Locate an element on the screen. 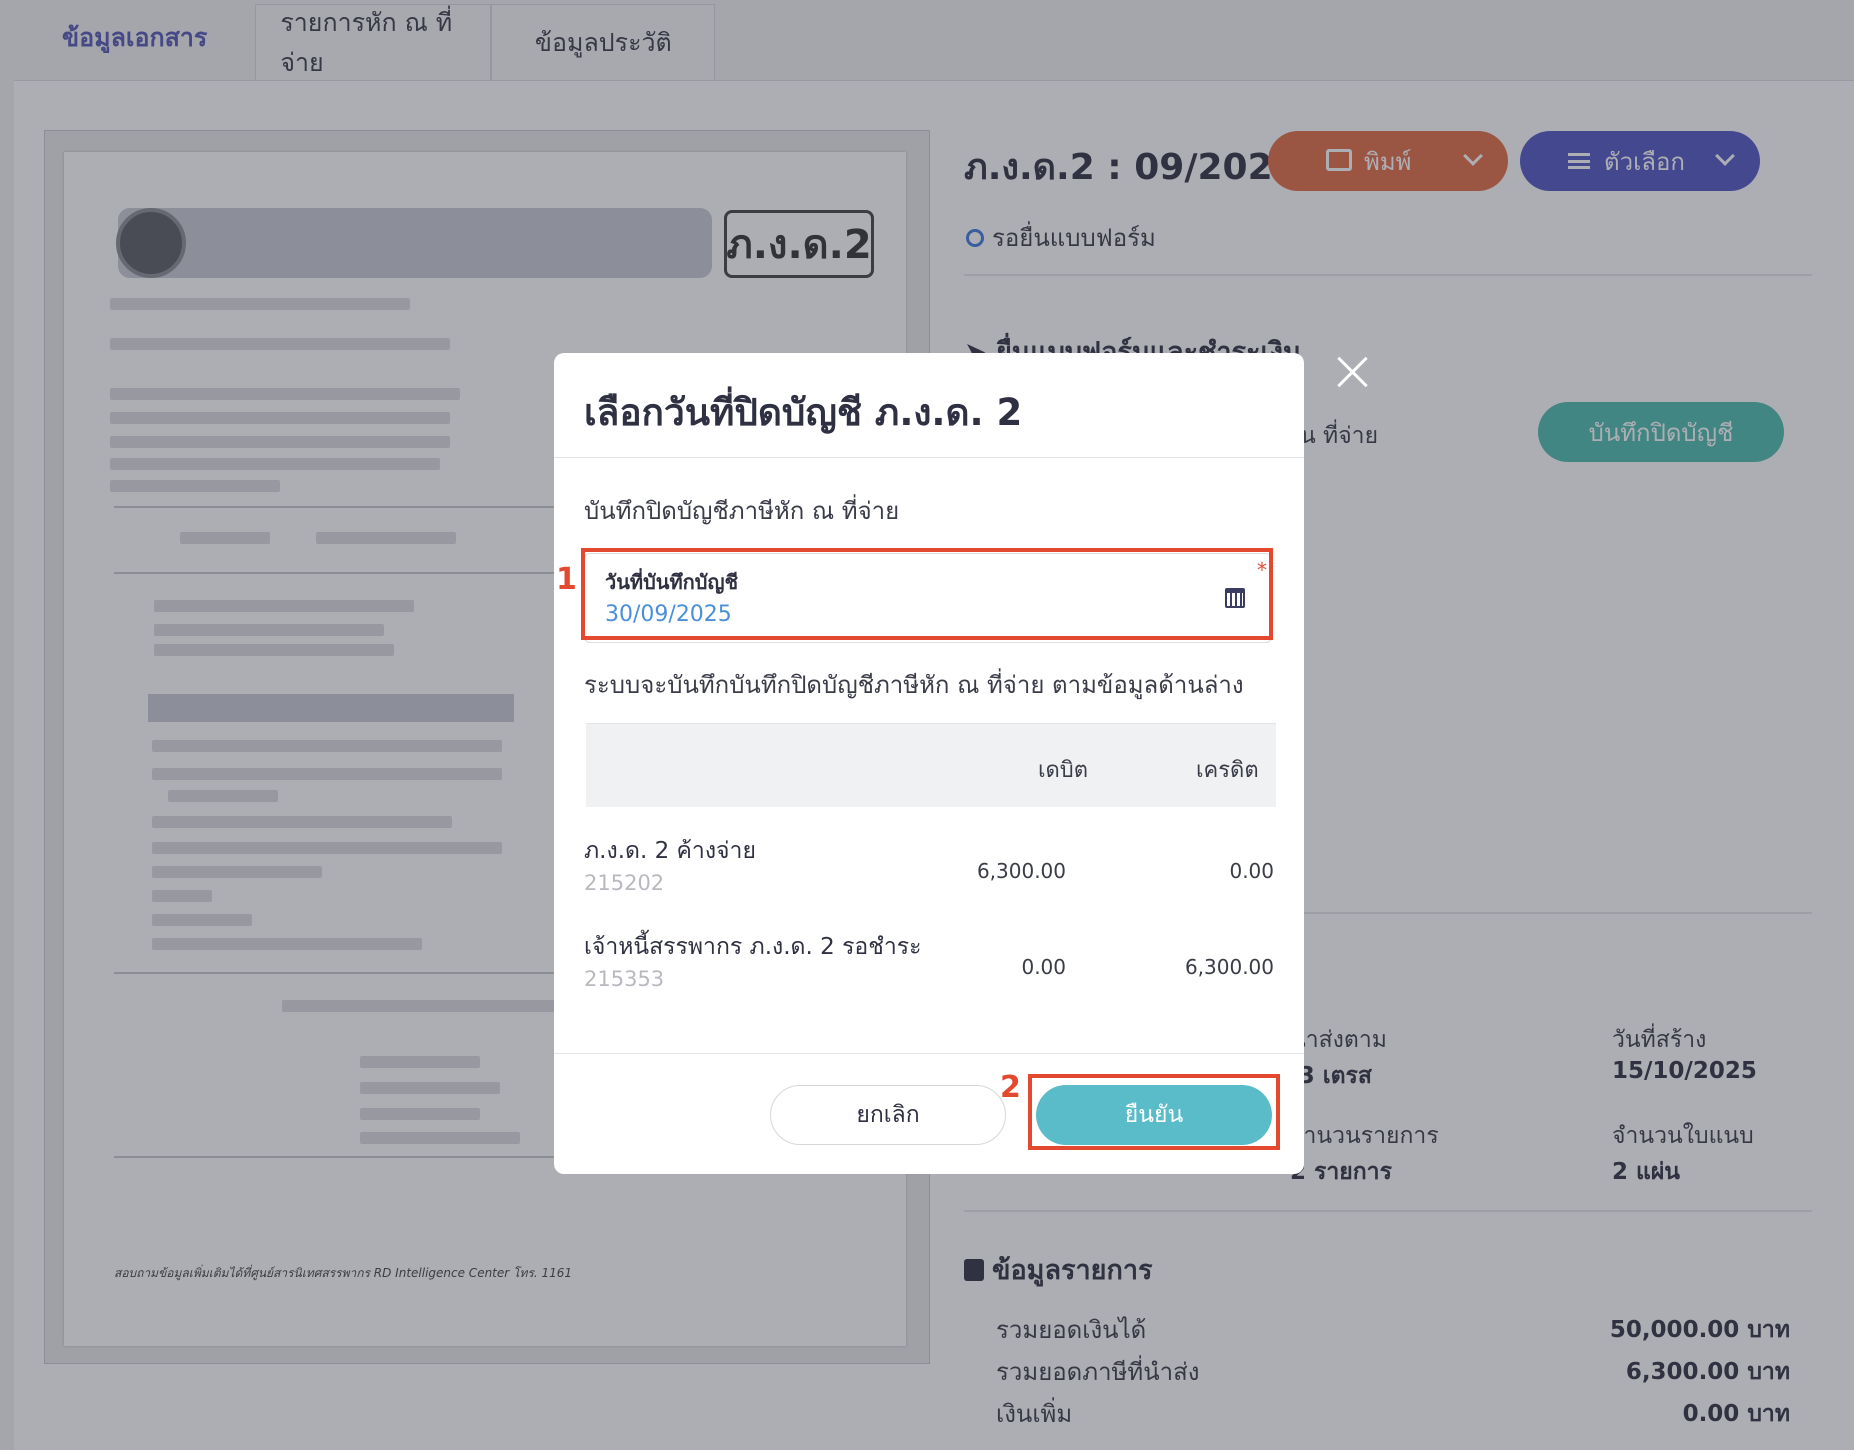 The height and width of the screenshot is (1450, 1854). debit-column-header: เดบิต is located at coordinates (1063, 770).